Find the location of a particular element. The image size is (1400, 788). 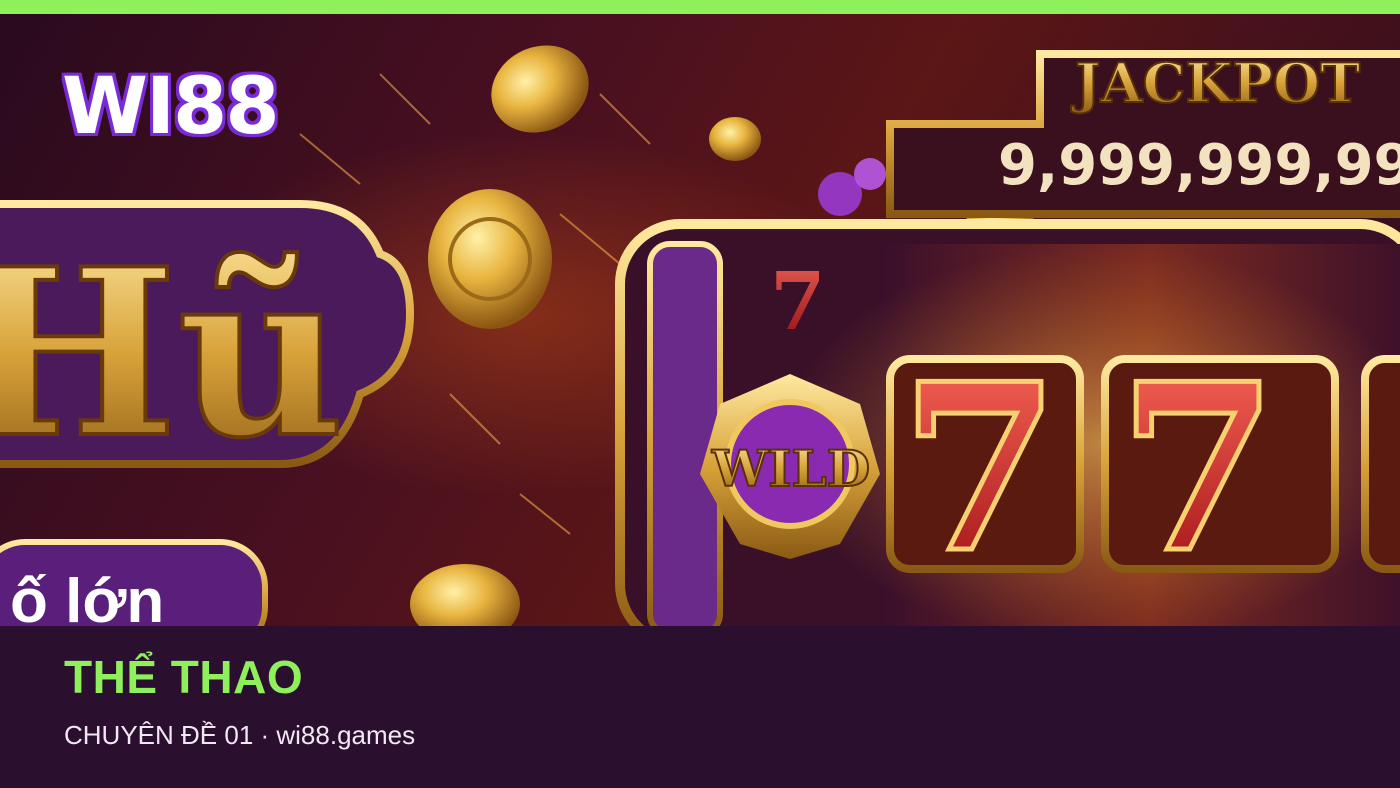

jackpot-amount: 9,999,999,99 is located at coordinates (1199, 165).